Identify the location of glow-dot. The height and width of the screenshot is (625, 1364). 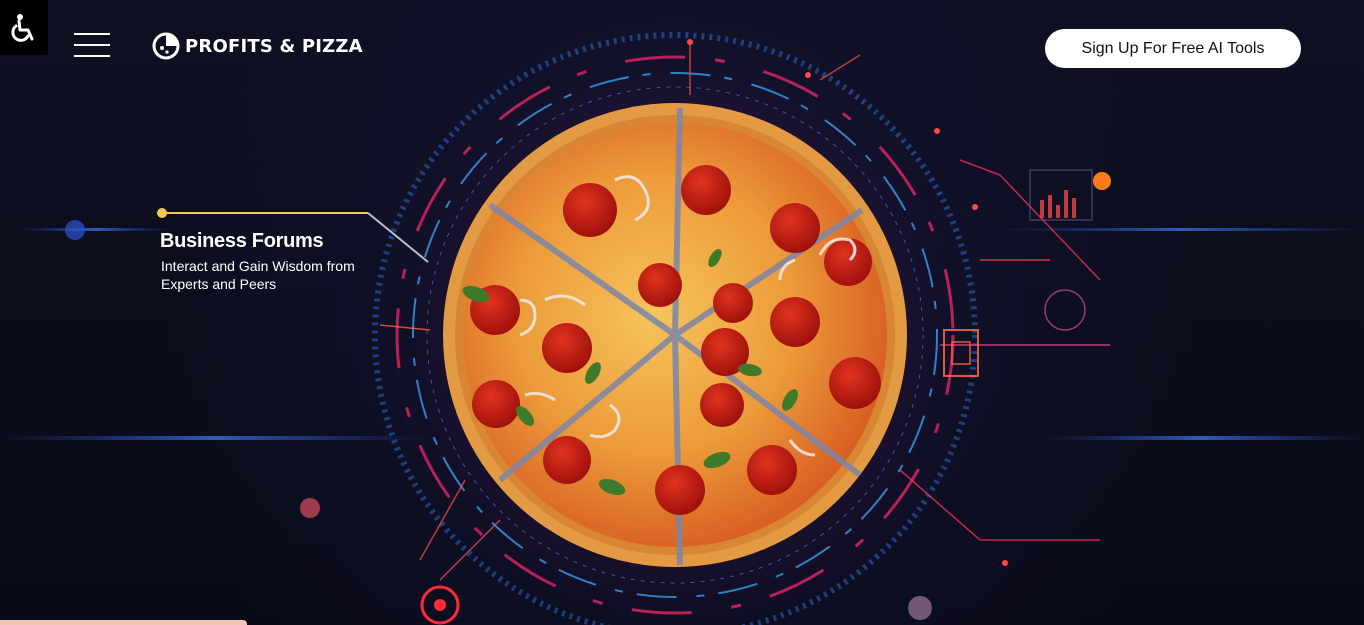
(75, 230).